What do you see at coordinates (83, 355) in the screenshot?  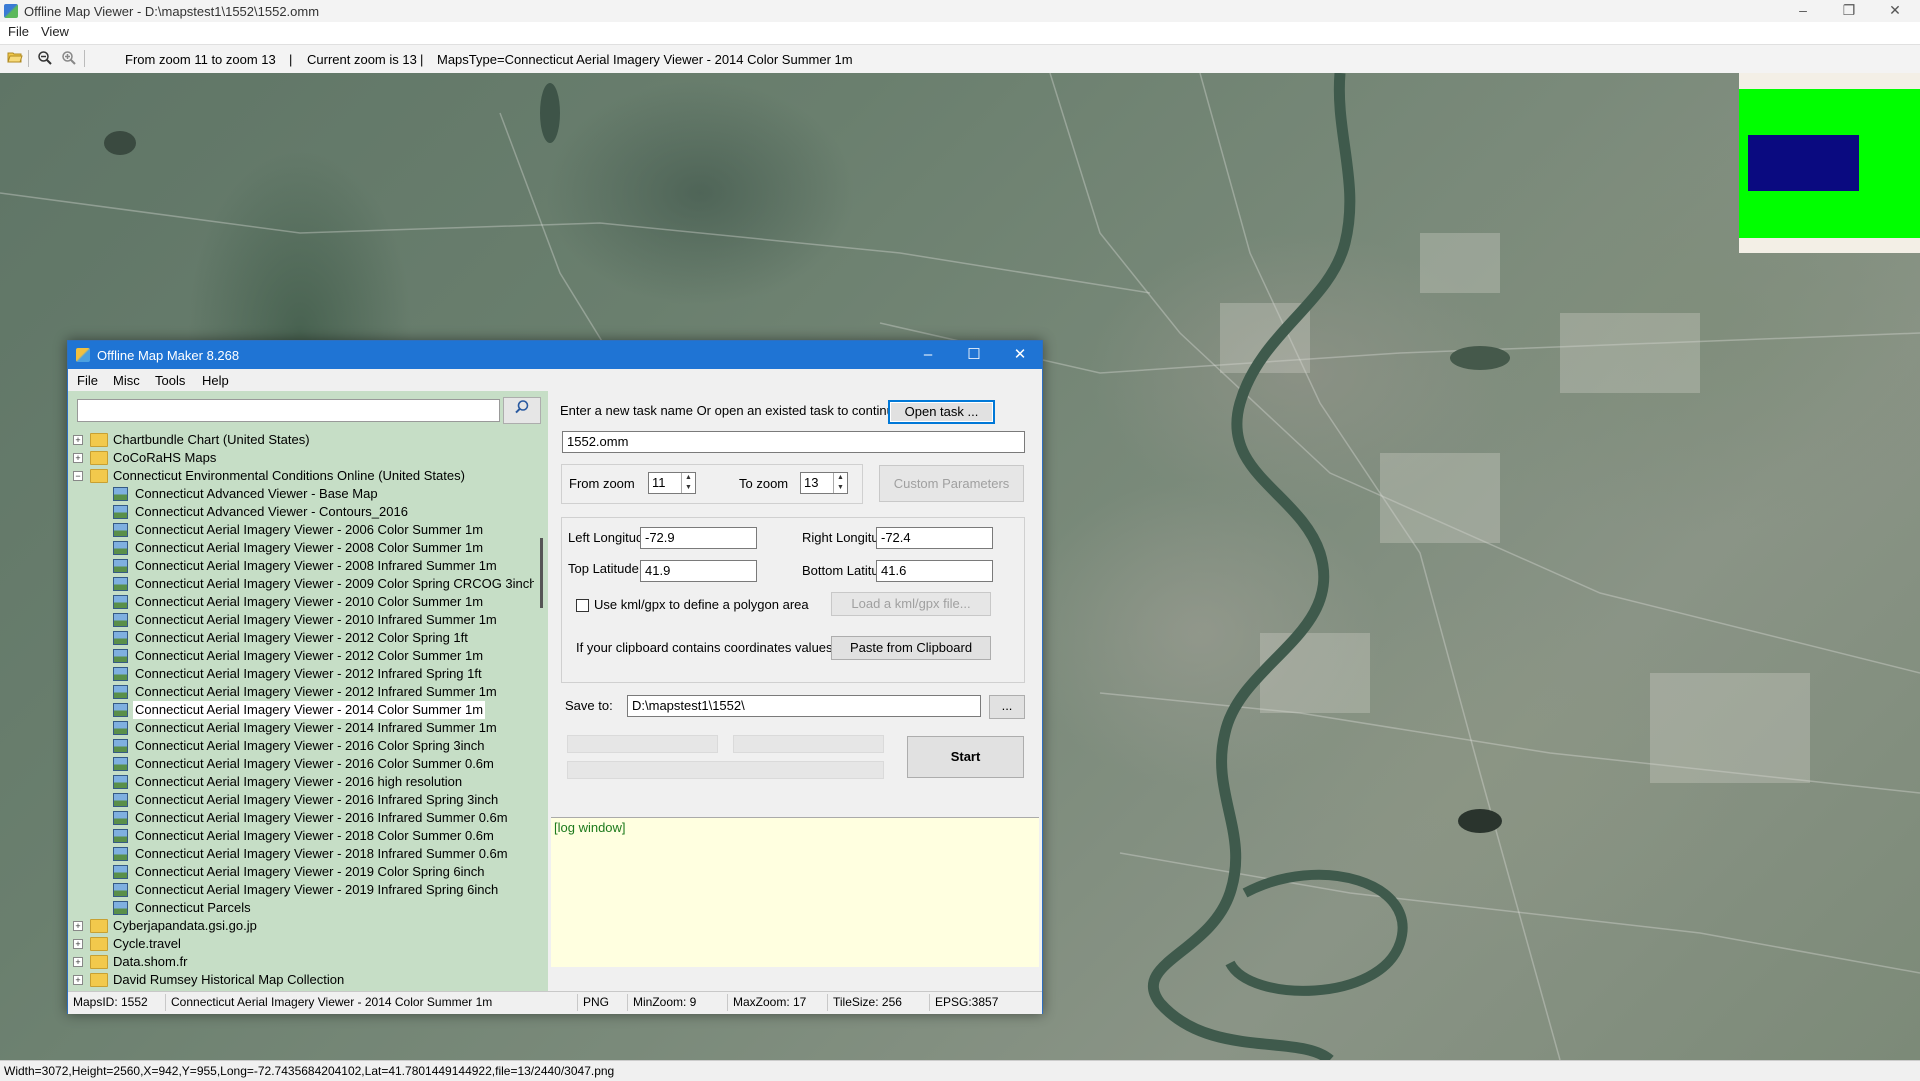 I see `dialog-app-icon` at bounding box center [83, 355].